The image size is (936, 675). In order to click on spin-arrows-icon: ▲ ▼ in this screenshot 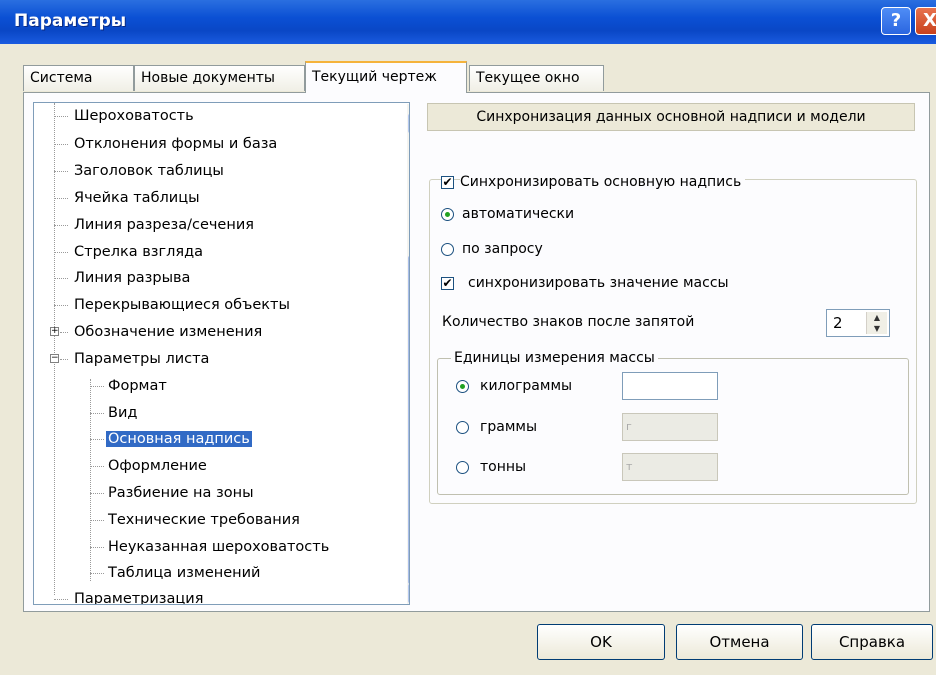, I will do `click(876, 323)`.